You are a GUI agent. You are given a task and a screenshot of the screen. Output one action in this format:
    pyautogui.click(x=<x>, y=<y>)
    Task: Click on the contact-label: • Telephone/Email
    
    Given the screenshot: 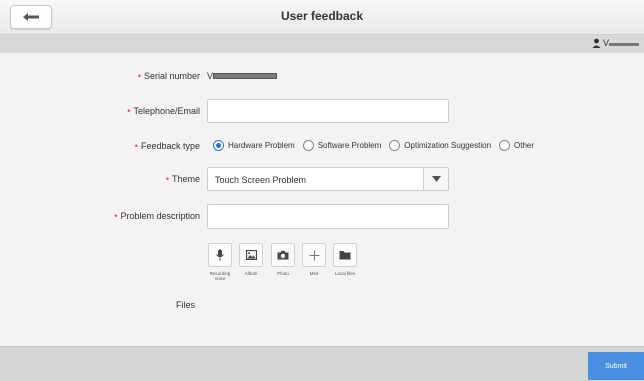 What is the action you would take?
    pyautogui.click(x=163, y=111)
    